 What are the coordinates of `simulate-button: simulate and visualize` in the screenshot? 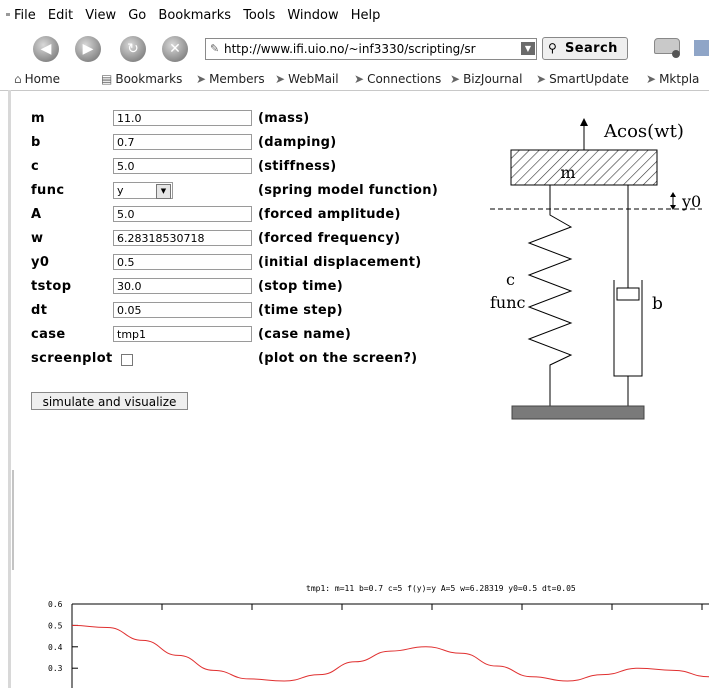 It's located at (109, 401).